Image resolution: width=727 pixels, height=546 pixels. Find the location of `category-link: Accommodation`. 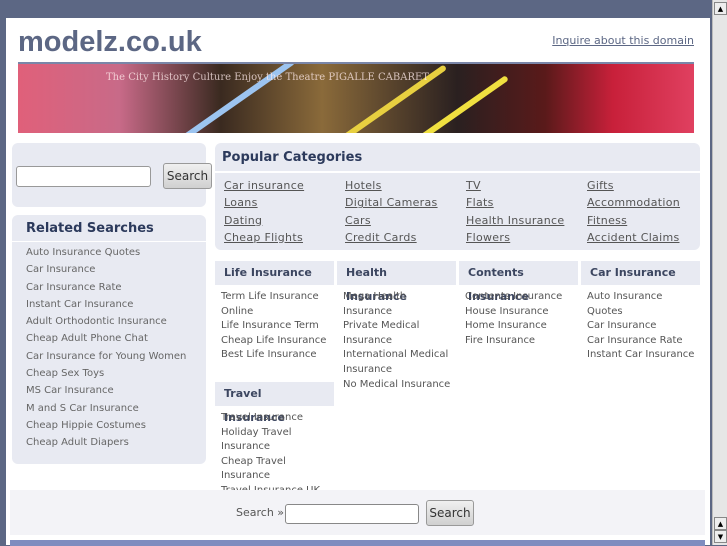

category-link: Accommodation is located at coordinates (647, 202).